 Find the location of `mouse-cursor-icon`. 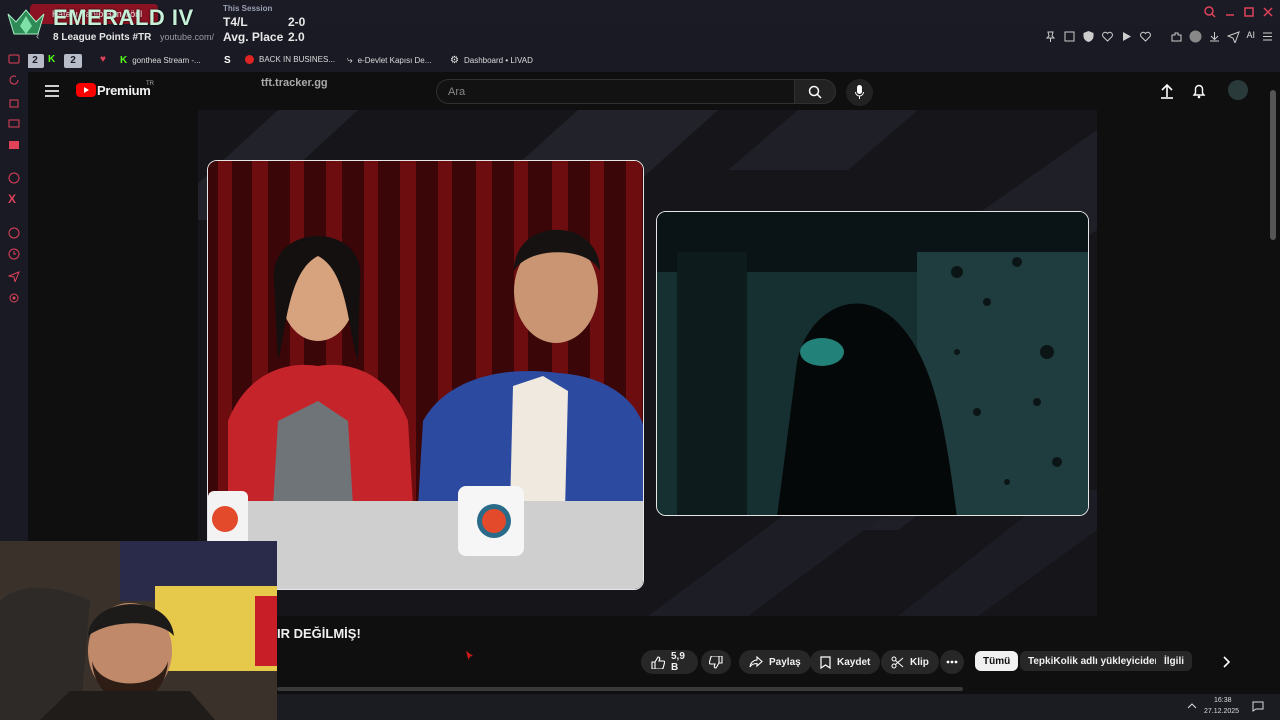

mouse-cursor-icon is located at coordinates (469, 655).